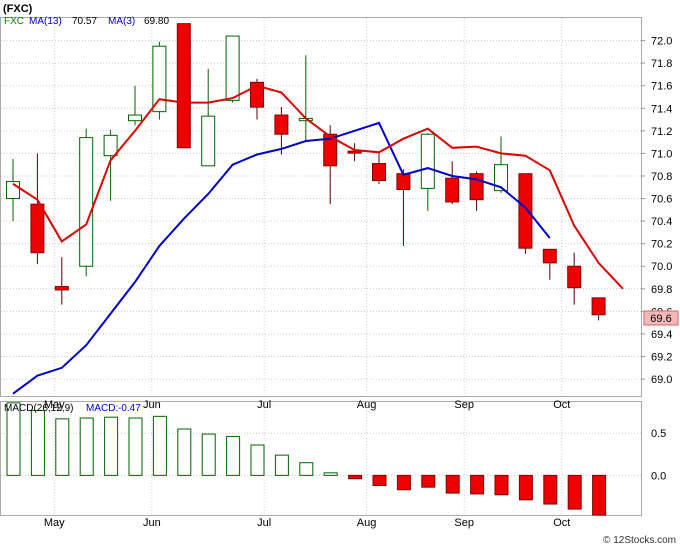  I want to click on price-y-tick-label: 71.6, so click(661, 87).